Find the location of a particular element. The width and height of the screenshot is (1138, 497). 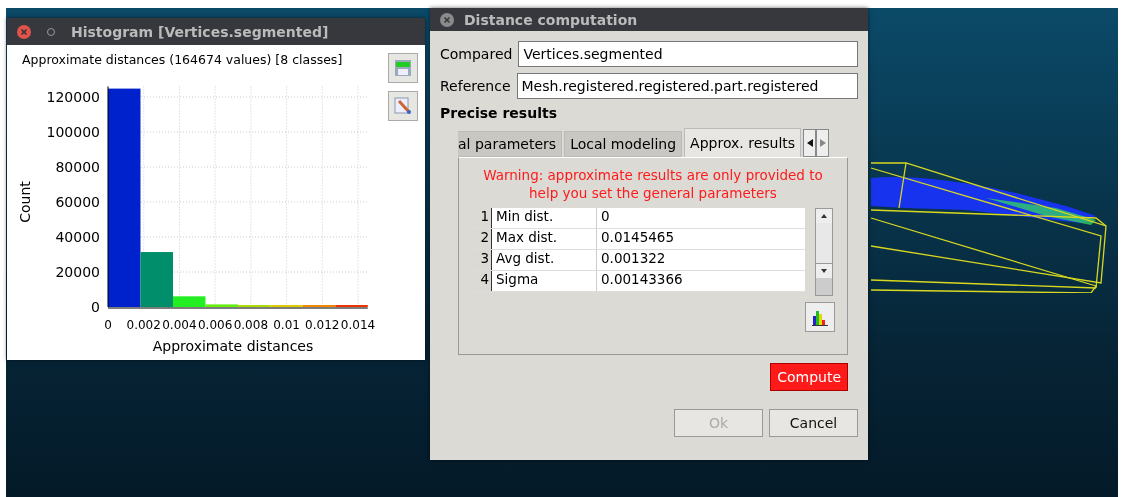

dialog-button: Cancel is located at coordinates (813, 423).